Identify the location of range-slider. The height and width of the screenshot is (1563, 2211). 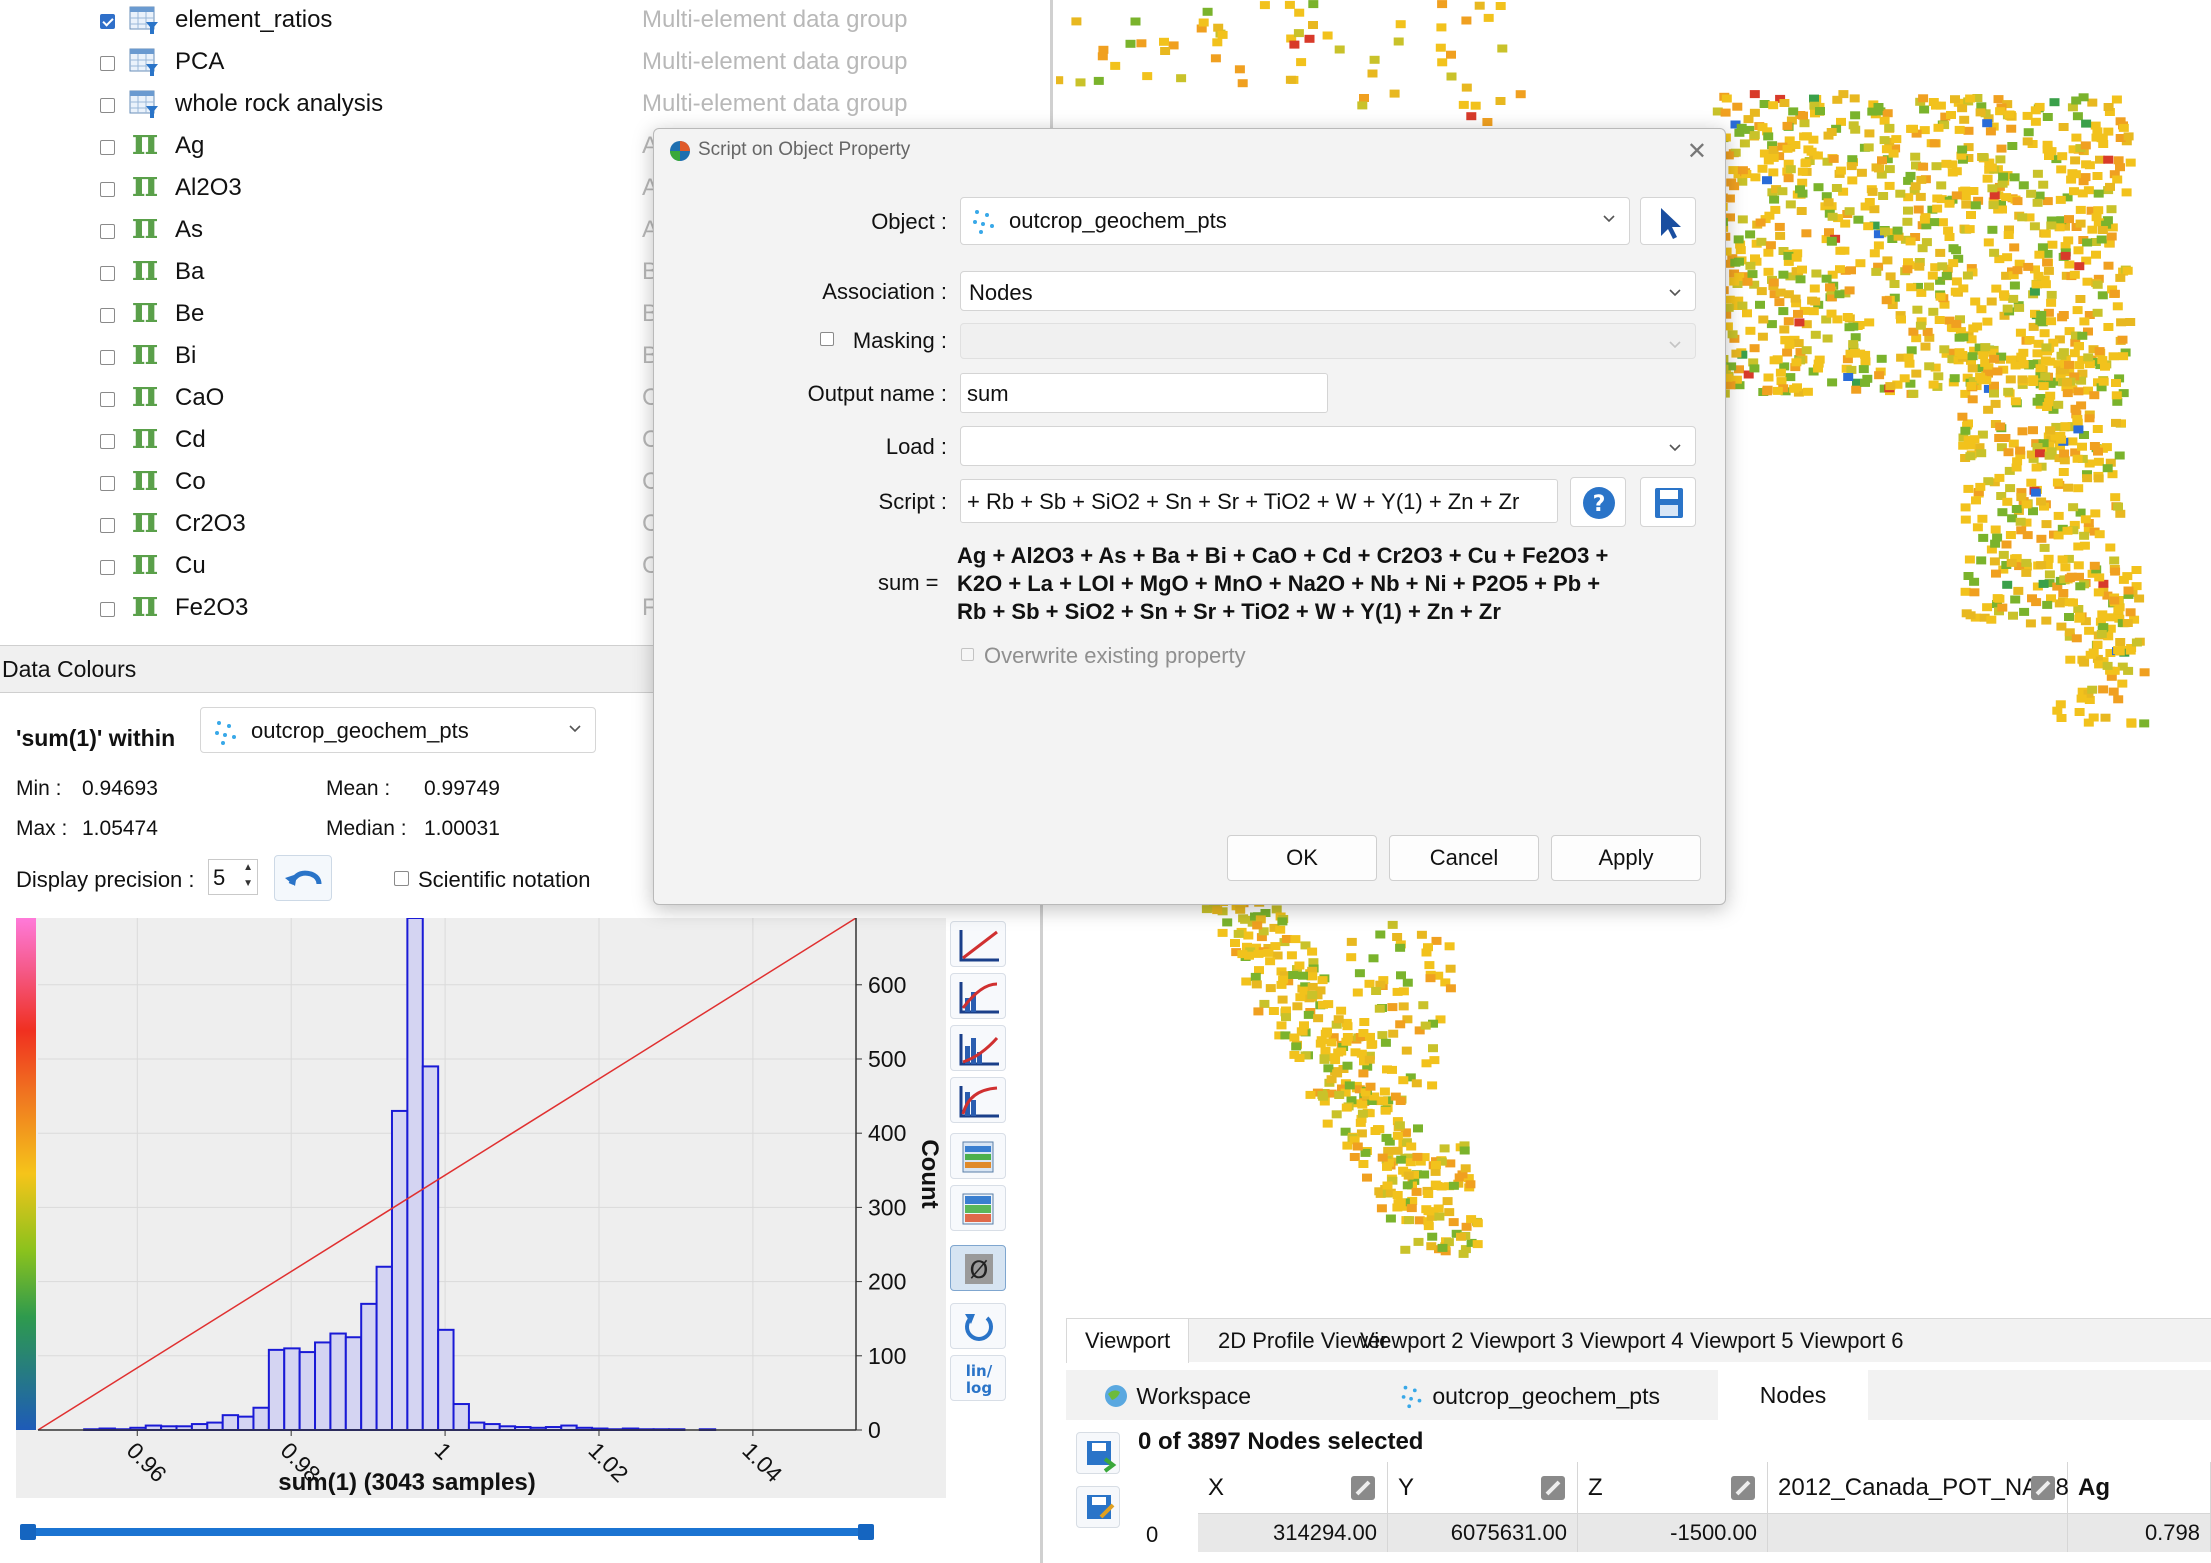
(447, 1532).